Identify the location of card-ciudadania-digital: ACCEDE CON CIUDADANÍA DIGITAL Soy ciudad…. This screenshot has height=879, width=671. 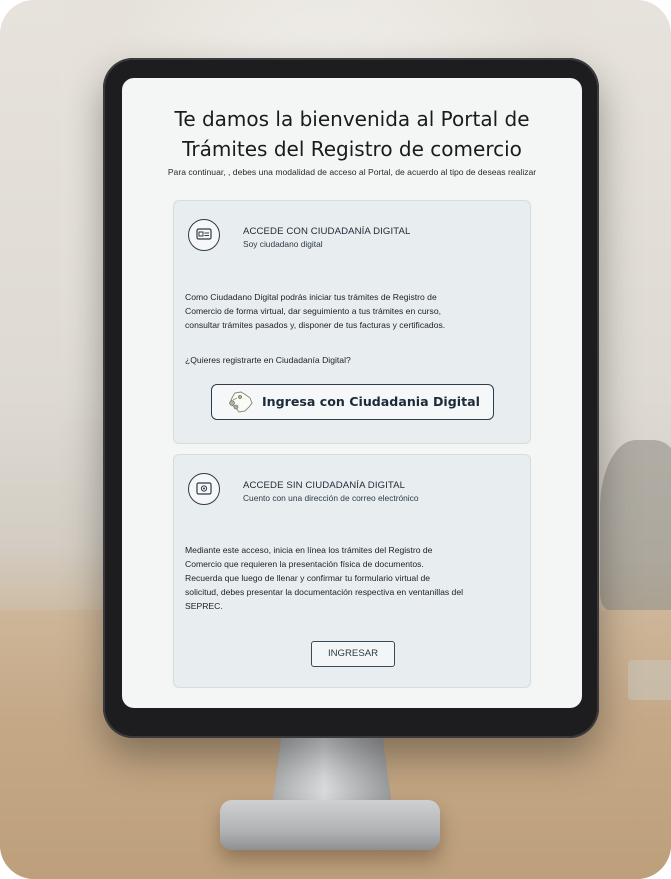
(352, 322).